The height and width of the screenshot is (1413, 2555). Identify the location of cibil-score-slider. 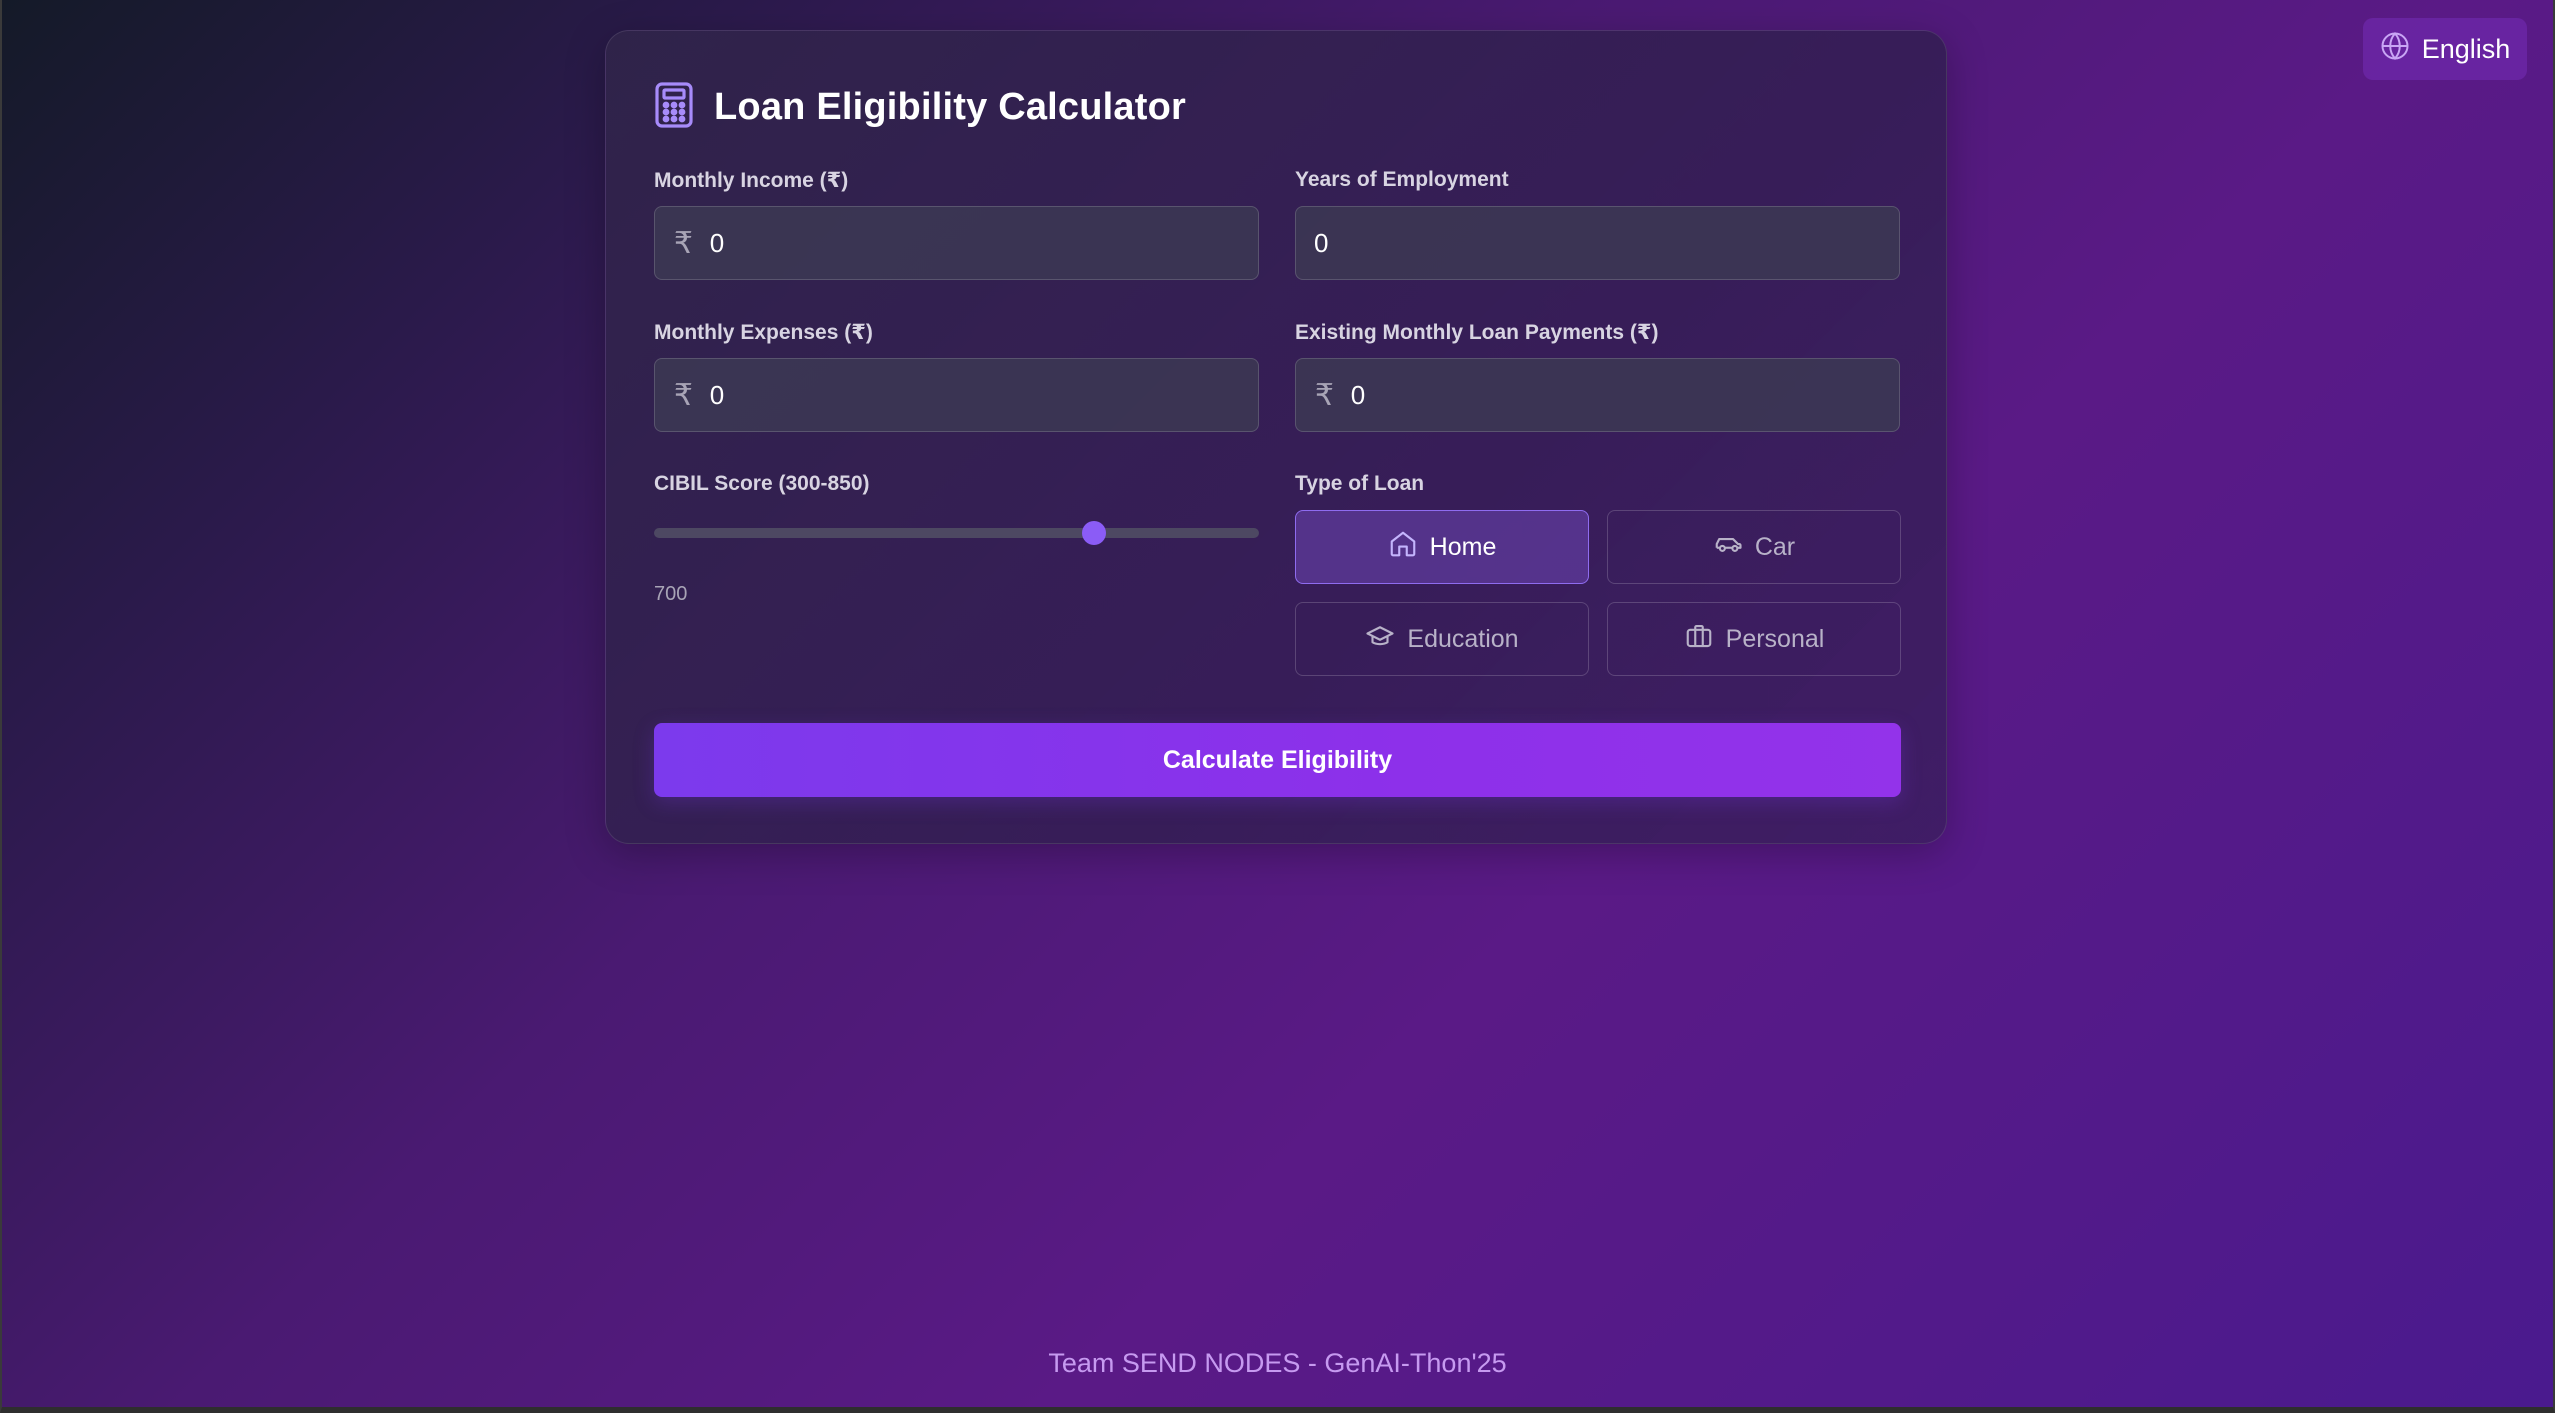
(956, 533).